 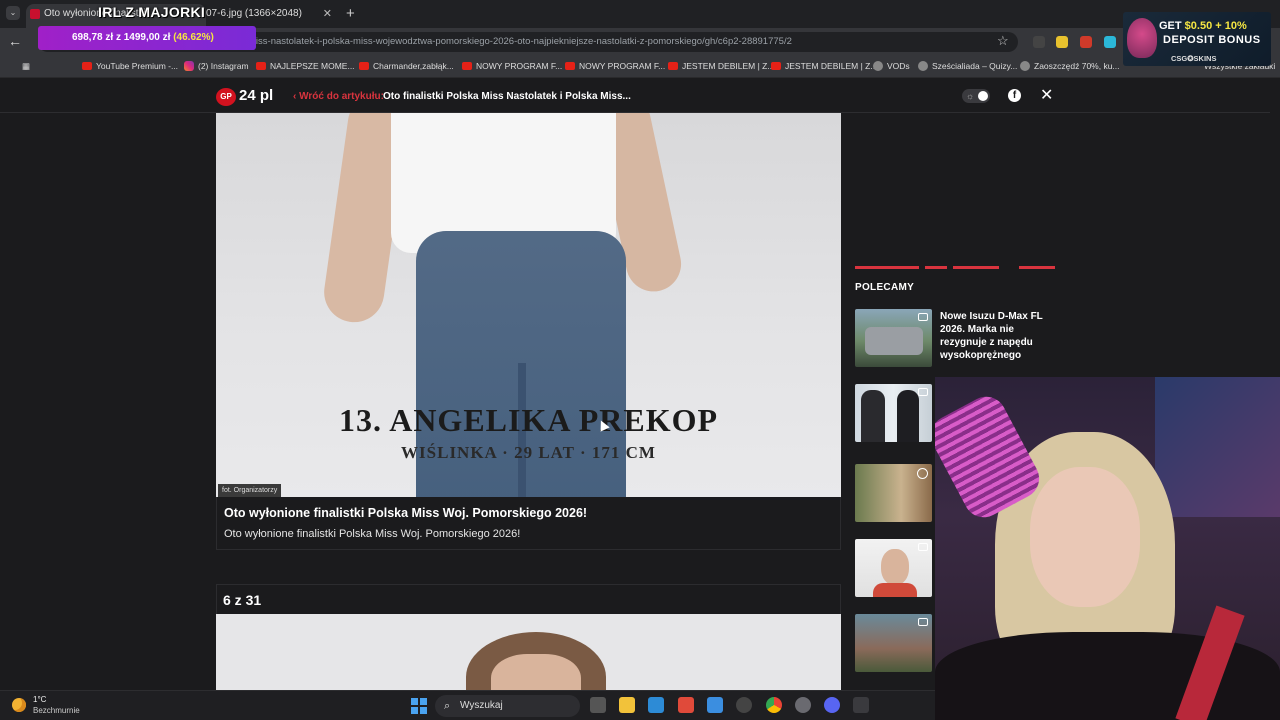 I want to click on recommended-heading: POLECAMY, so click(x=885, y=287).